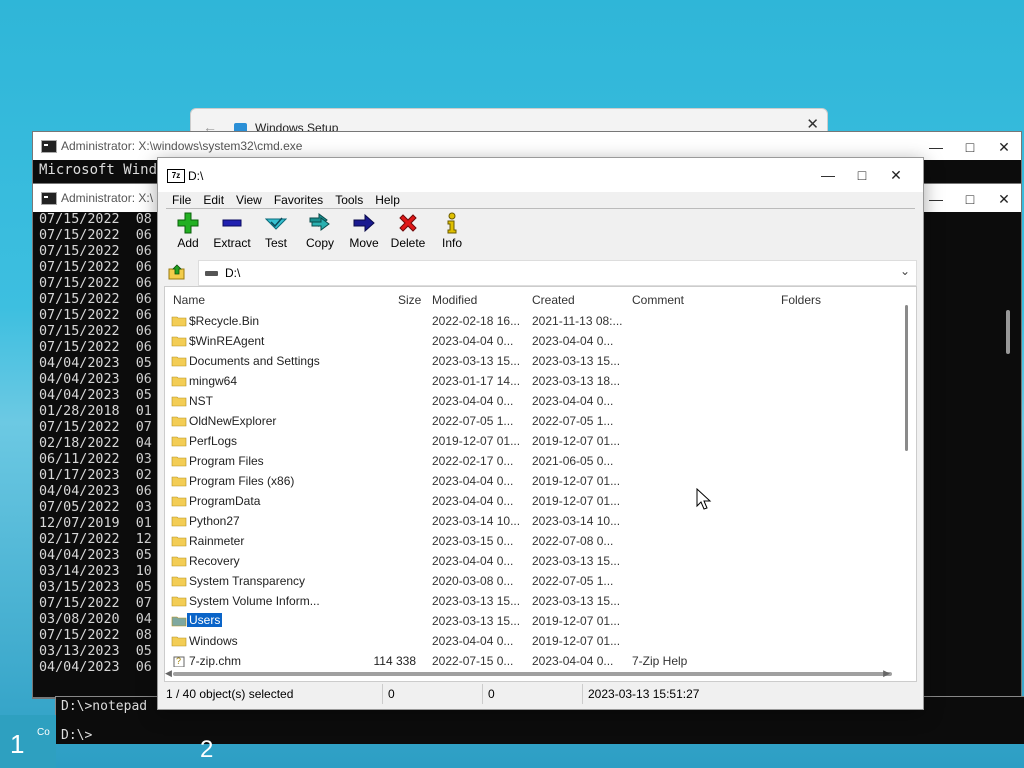 The width and height of the screenshot is (1024, 768). Describe the element at coordinates (391, 694) in the screenshot. I see `status-size: 0` at that location.